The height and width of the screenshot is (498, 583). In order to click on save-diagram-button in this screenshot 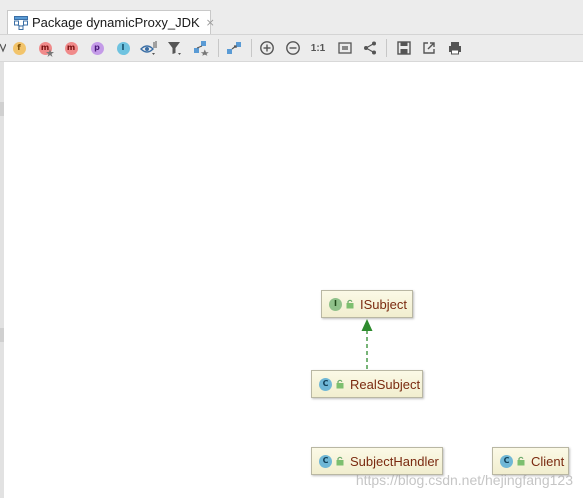, I will do `click(404, 48)`.